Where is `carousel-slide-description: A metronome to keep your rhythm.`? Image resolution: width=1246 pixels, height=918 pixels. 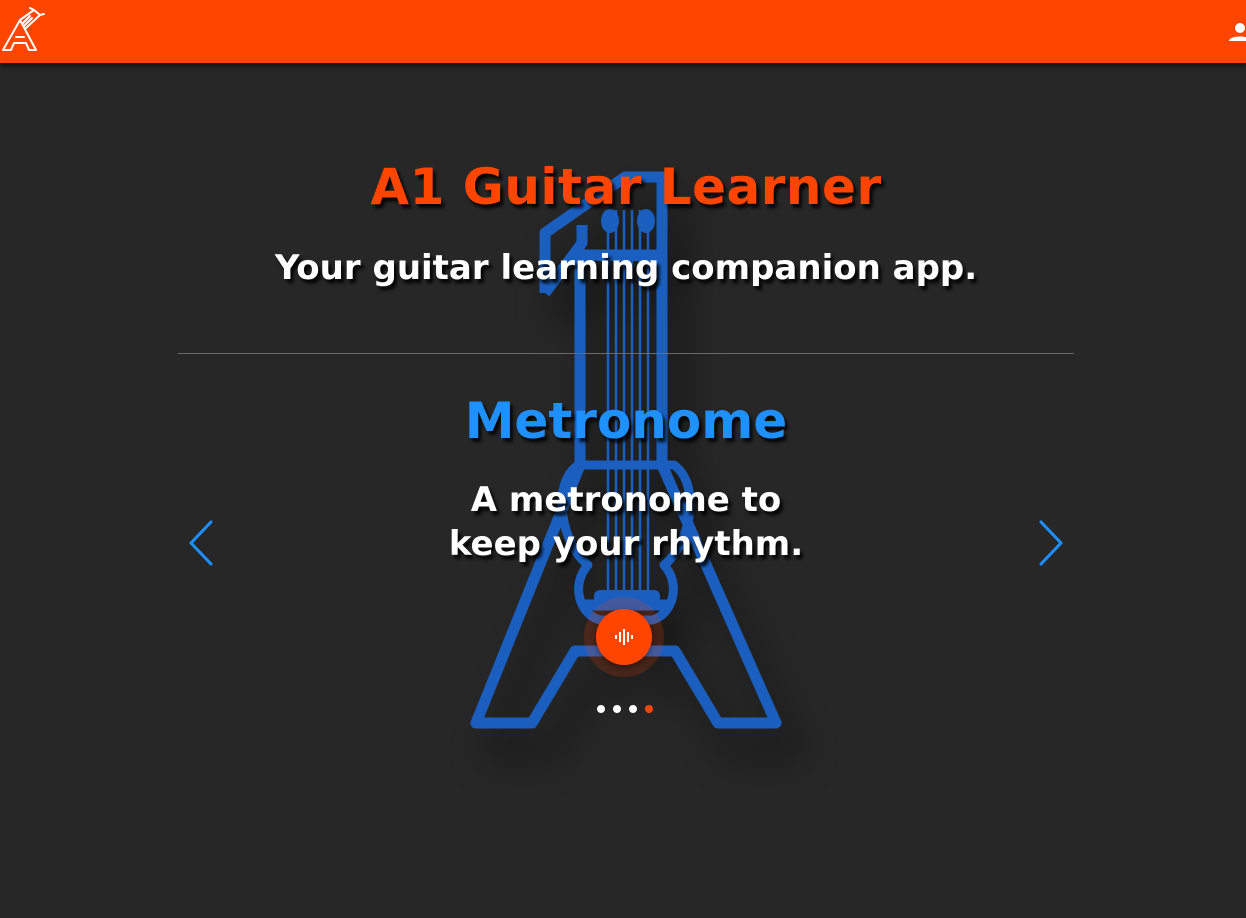 carousel-slide-description: A metronome to keep your rhythm. is located at coordinates (626, 522).